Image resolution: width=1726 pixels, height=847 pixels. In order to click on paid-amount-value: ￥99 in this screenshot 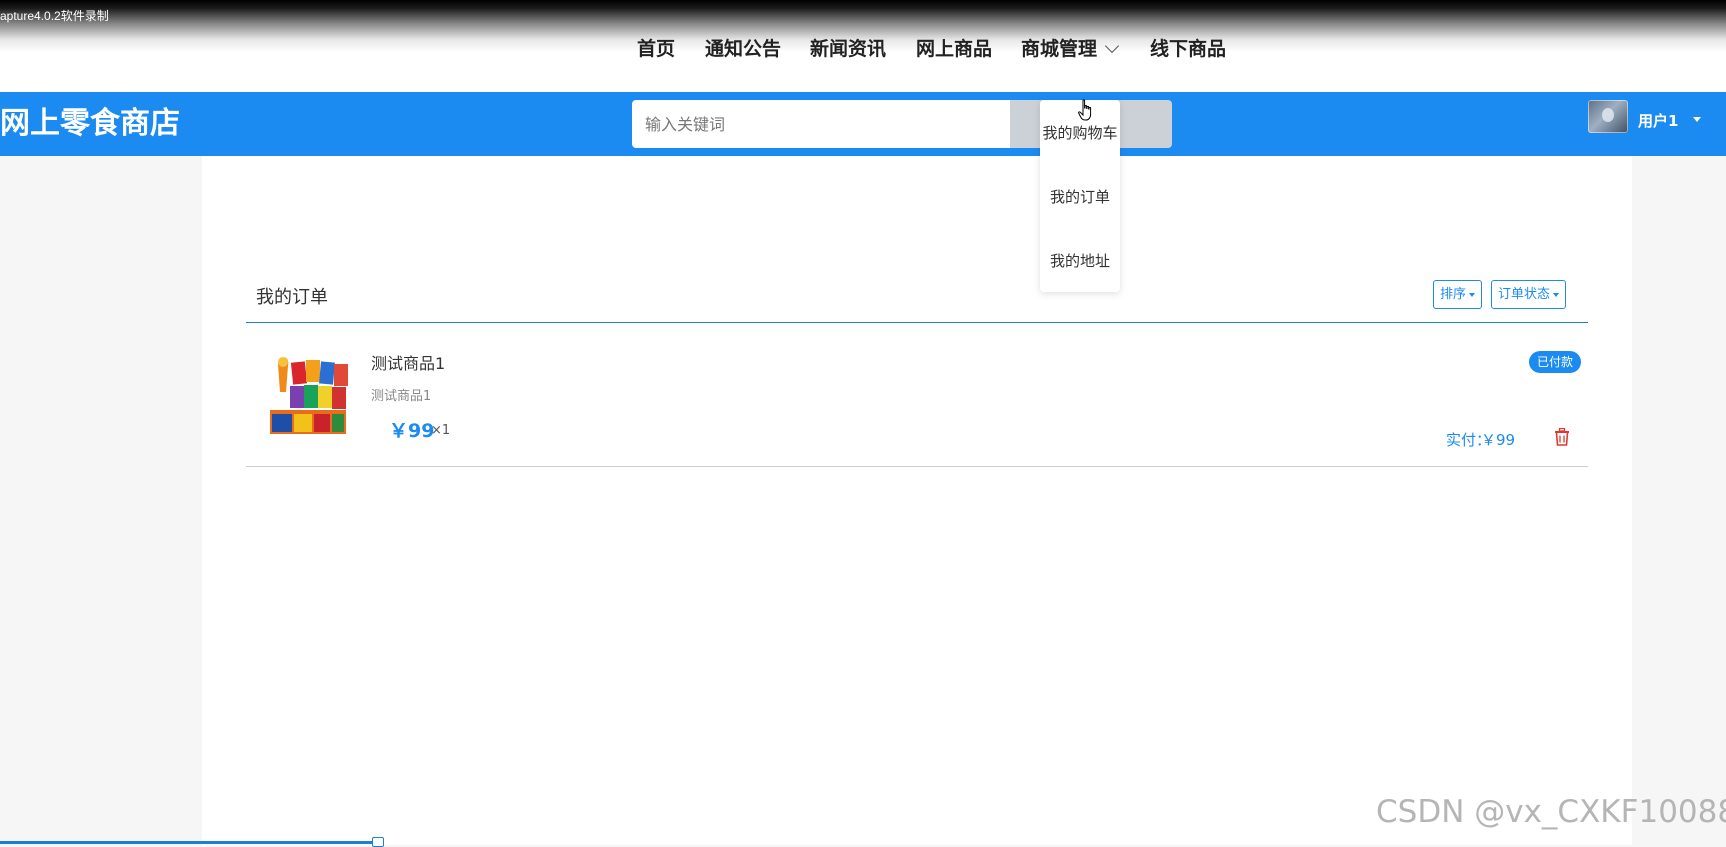, I will do `click(1498, 440)`.